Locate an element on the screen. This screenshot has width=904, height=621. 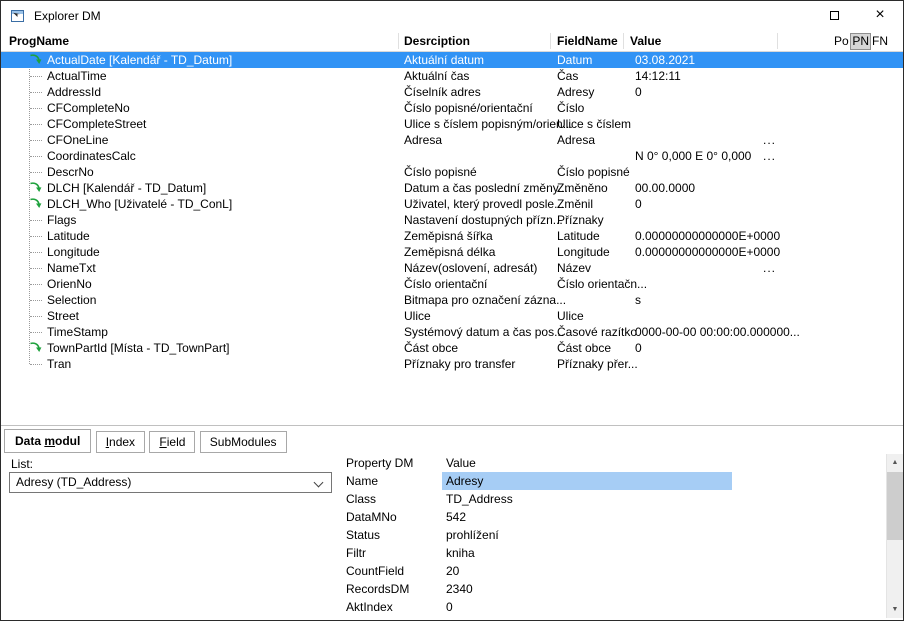
column-header-fieldname: FieldName is located at coordinates (587, 41).